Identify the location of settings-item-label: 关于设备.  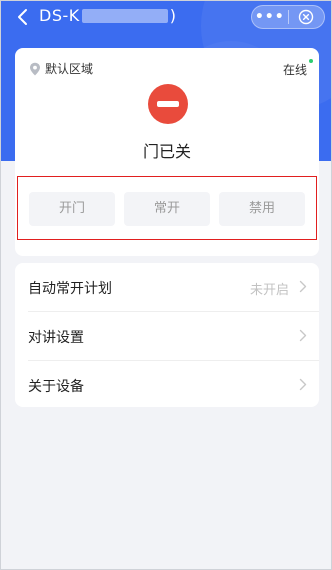
(56, 387).